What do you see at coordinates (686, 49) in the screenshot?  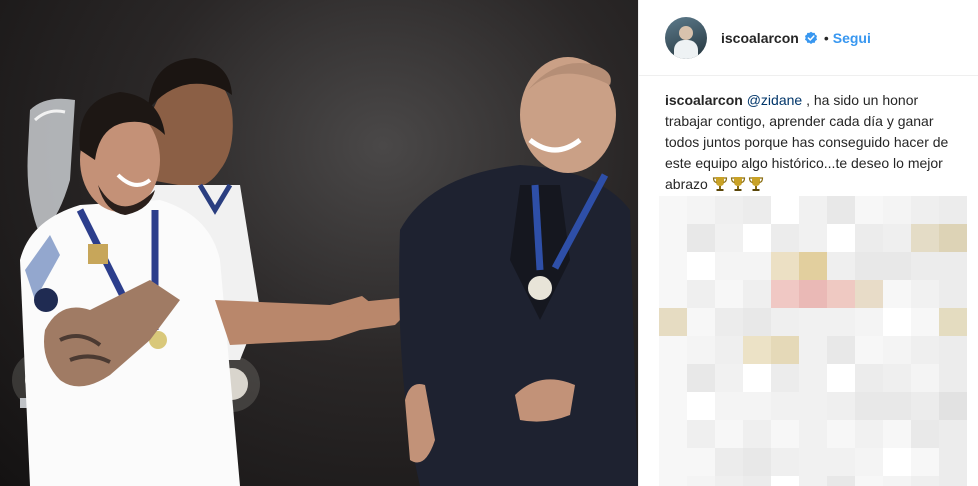 I see `avatar-body` at bounding box center [686, 49].